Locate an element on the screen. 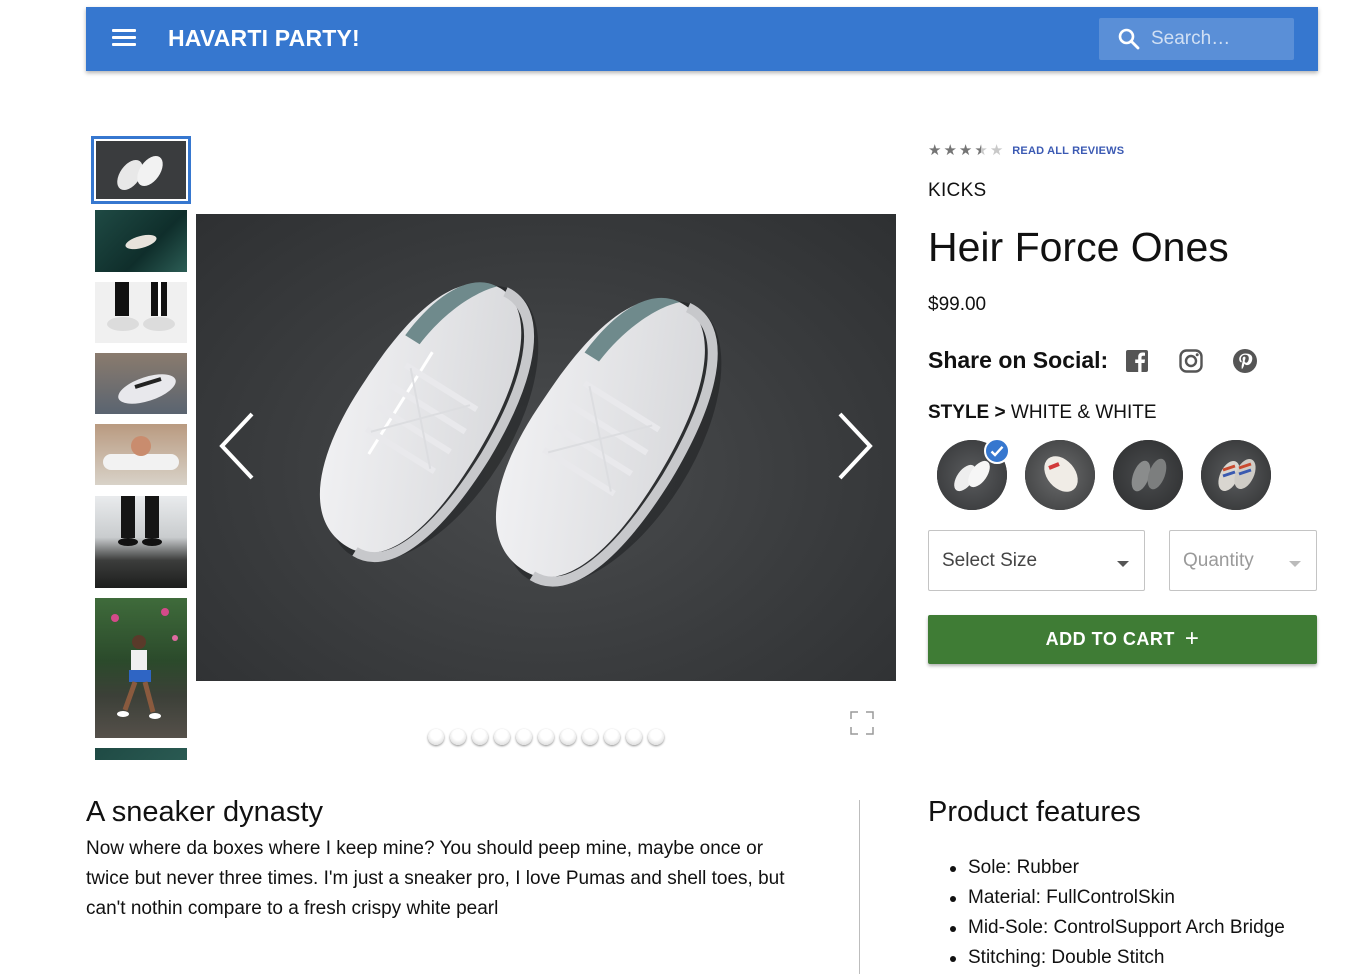 The width and height of the screenshot is (1370, 974). instagram-icon is located at coordinates (1191, 361).